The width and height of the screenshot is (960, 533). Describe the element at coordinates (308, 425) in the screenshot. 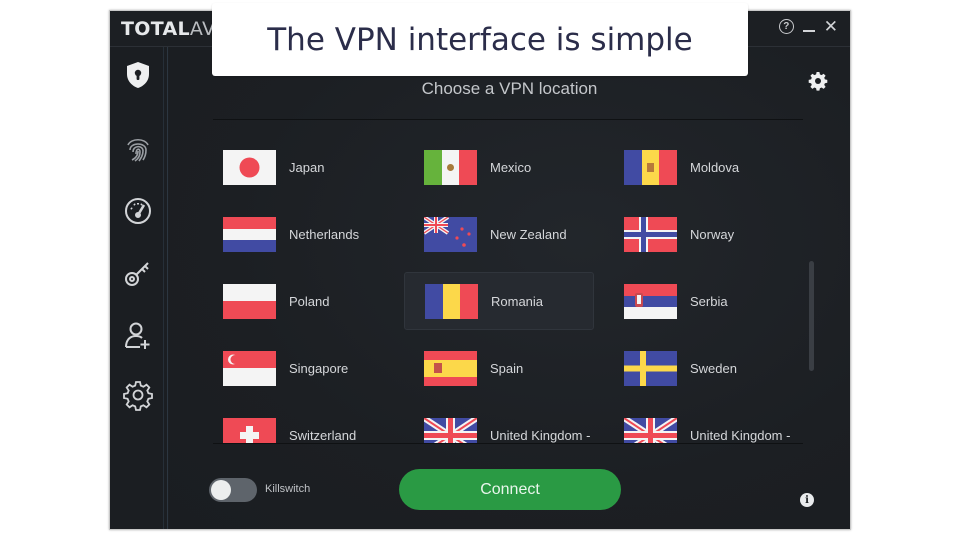

I see `location-item: Switzerland` at that location.